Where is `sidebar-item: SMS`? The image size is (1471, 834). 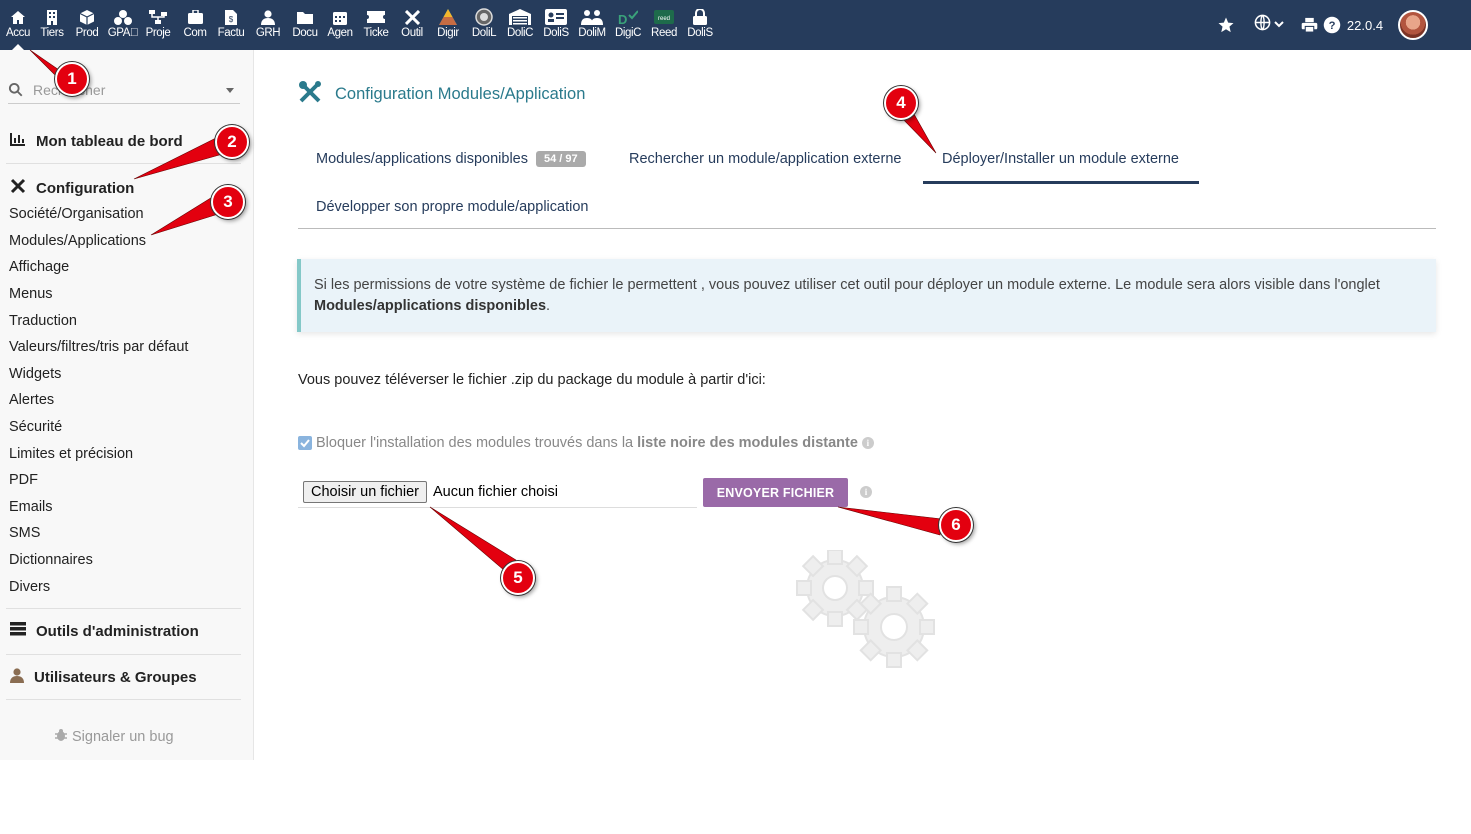 sidebar-item: SMS is located at coordinates (24, 533).